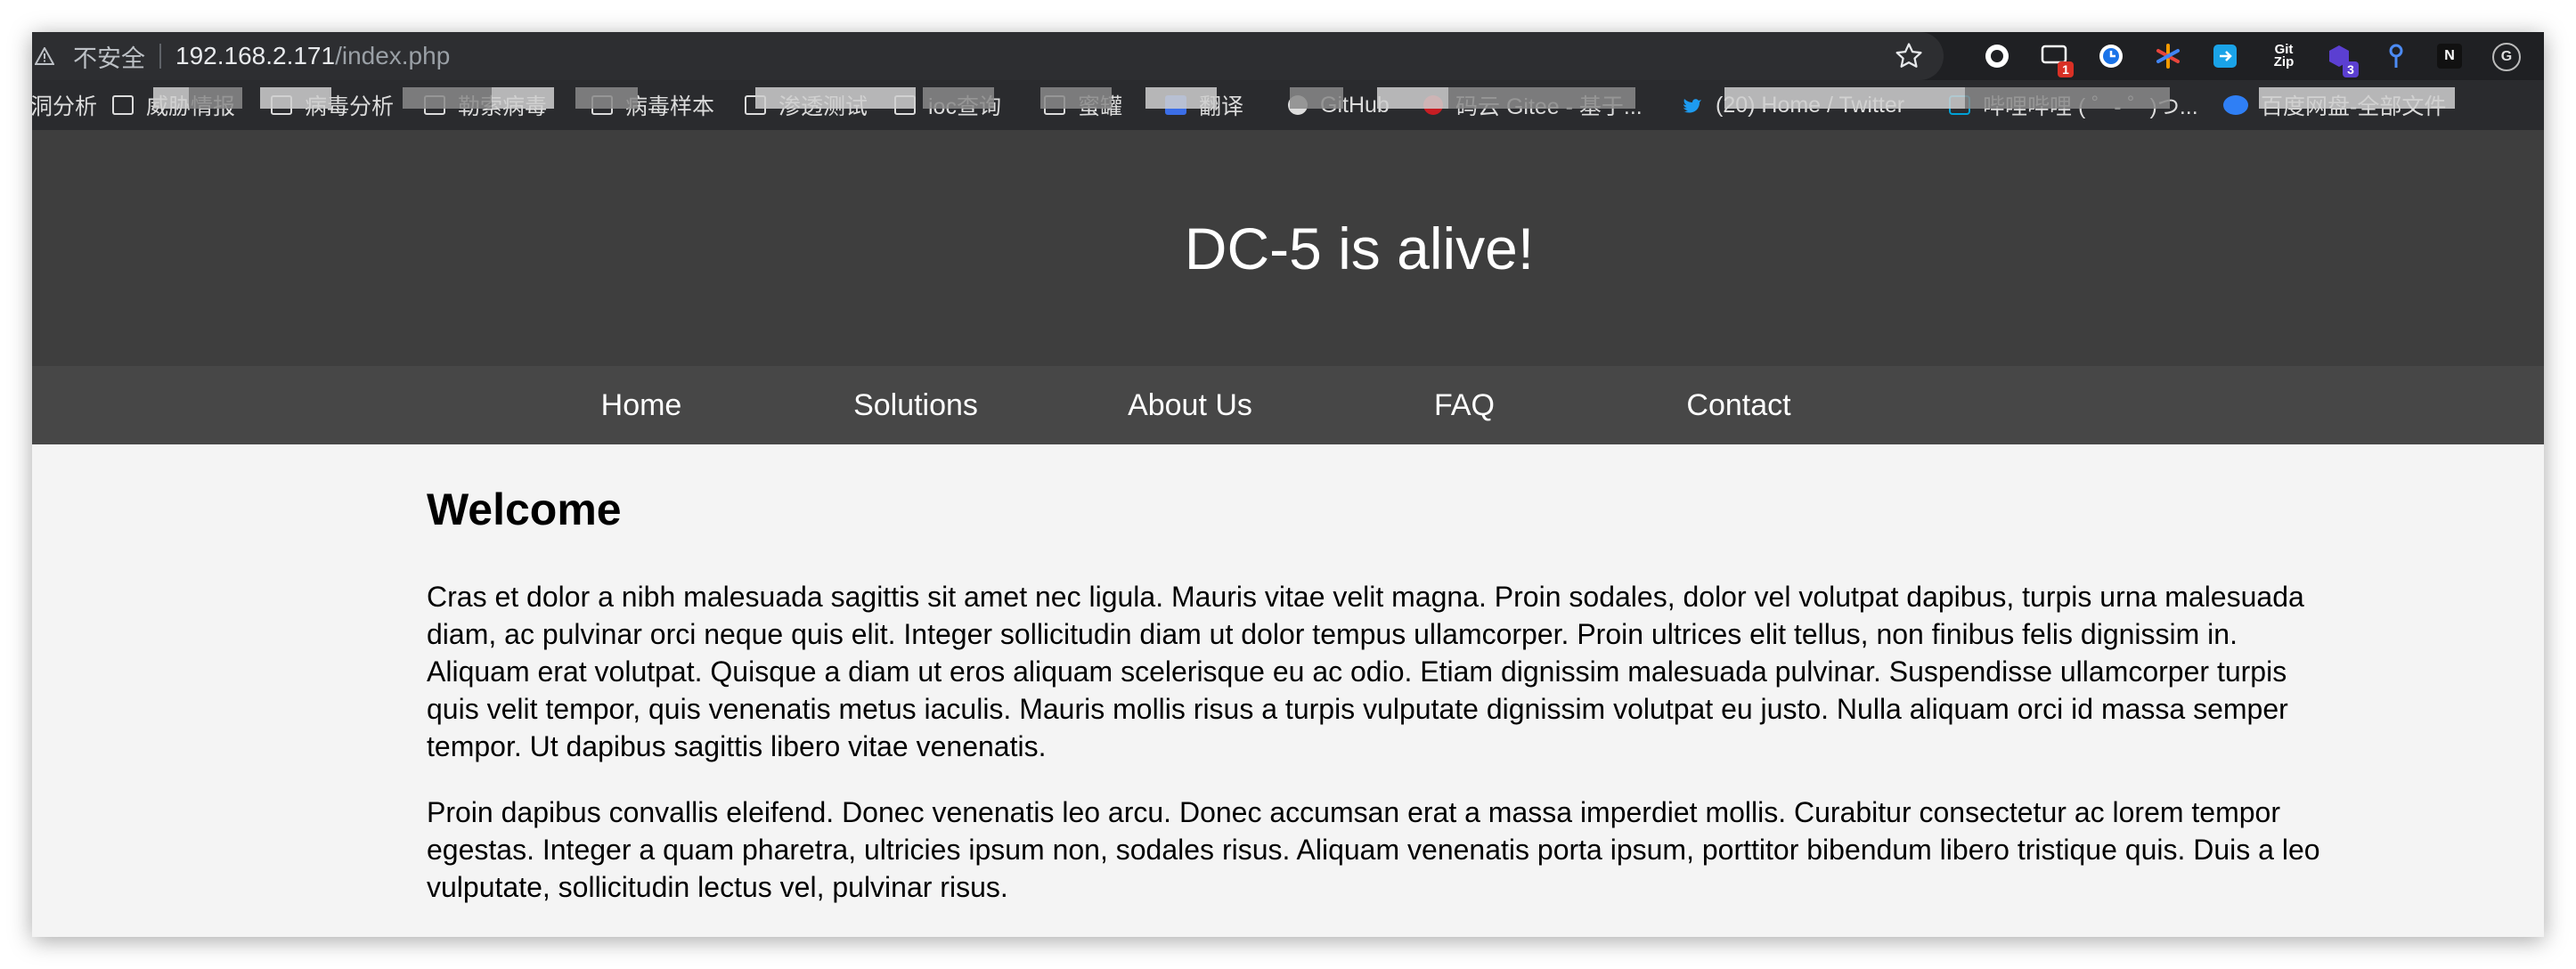 This screenshot has height=969, width=2576. Describe the element at coordinates (123, 105) in the screenshot. I see `folder-icon` at that location.